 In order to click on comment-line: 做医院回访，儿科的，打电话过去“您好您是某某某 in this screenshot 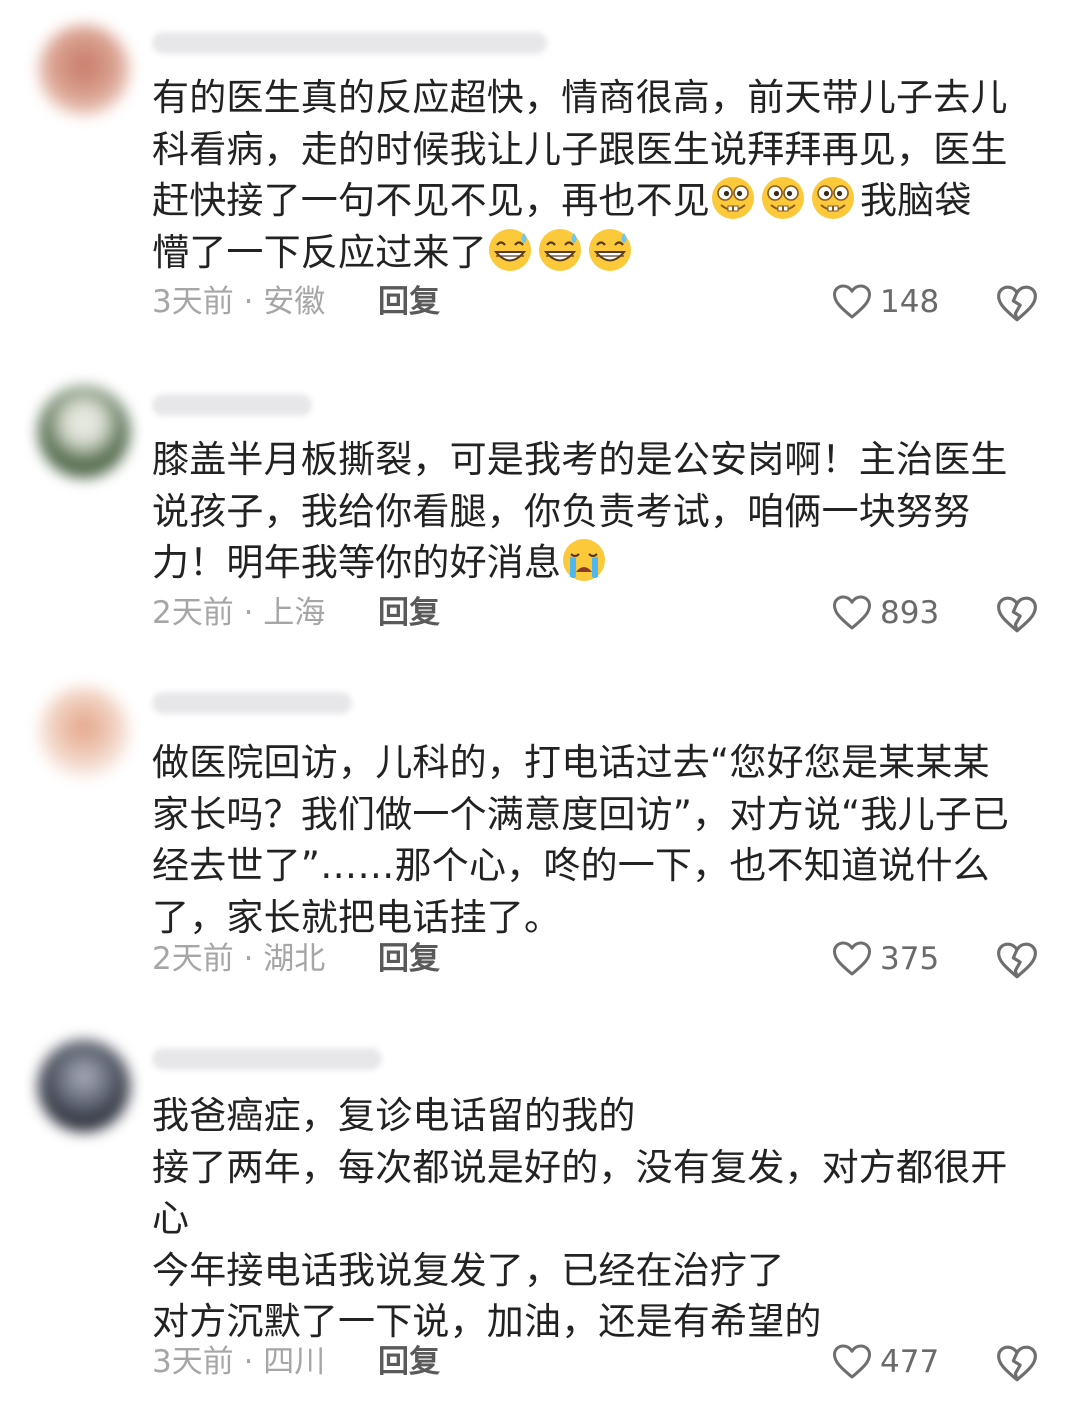, I will do `click(571, 762)`.